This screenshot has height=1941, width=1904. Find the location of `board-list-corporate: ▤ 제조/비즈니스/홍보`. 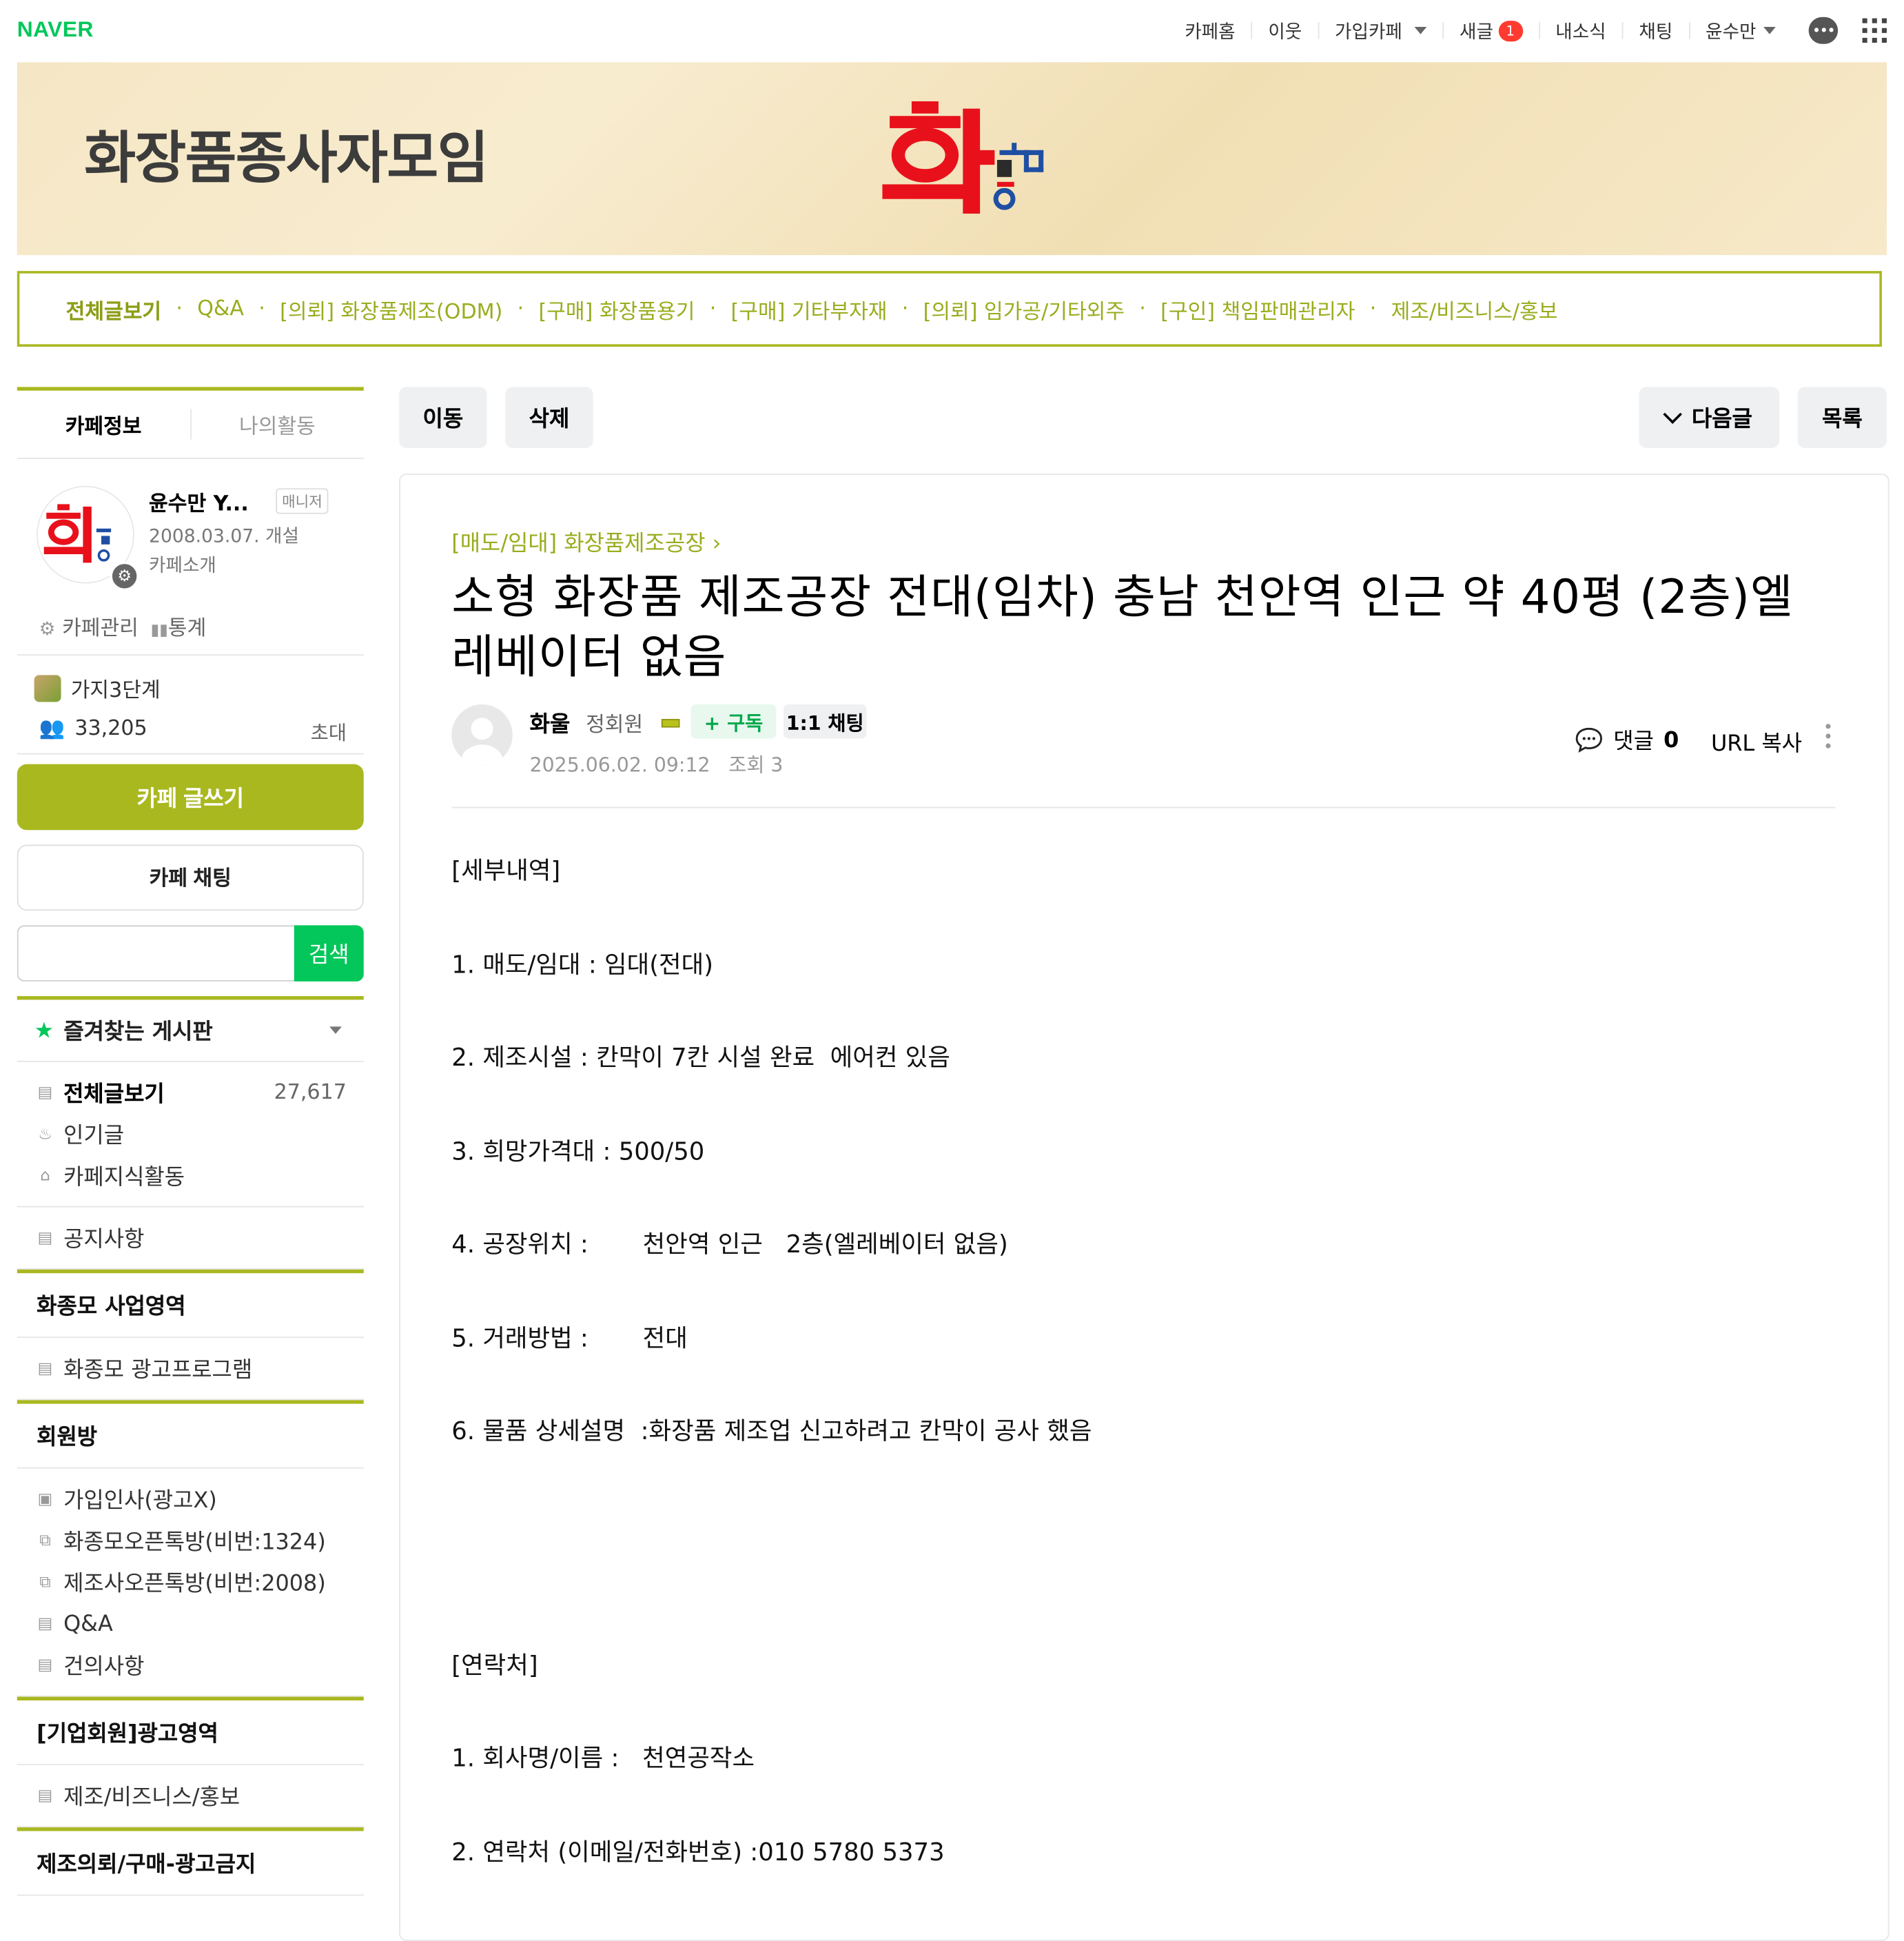

board-list-corporate: ▤ 제조/비즈니스/홍보 is located at coordinates (190, 1797).